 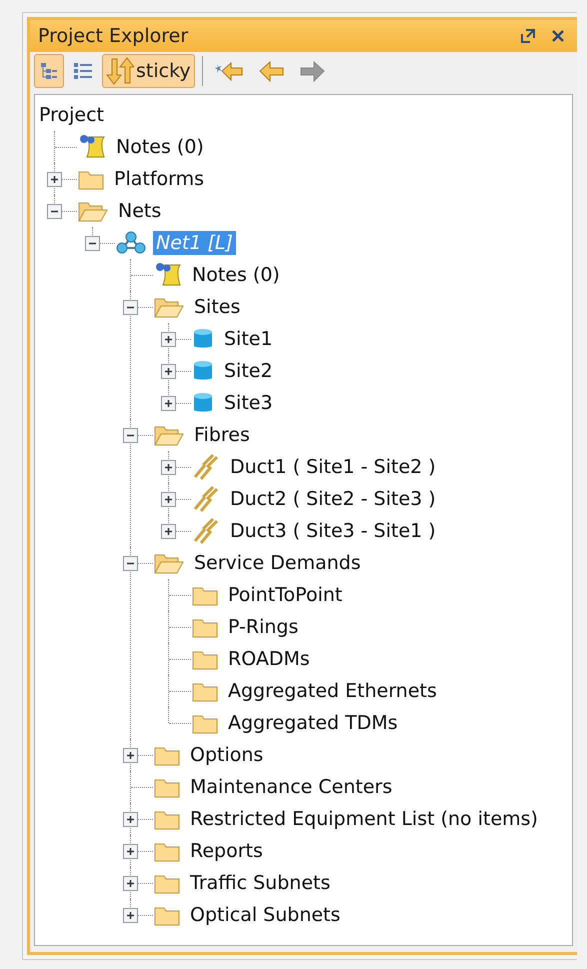 I want to click on tree-item: Site3, so click(x=248, y=403).